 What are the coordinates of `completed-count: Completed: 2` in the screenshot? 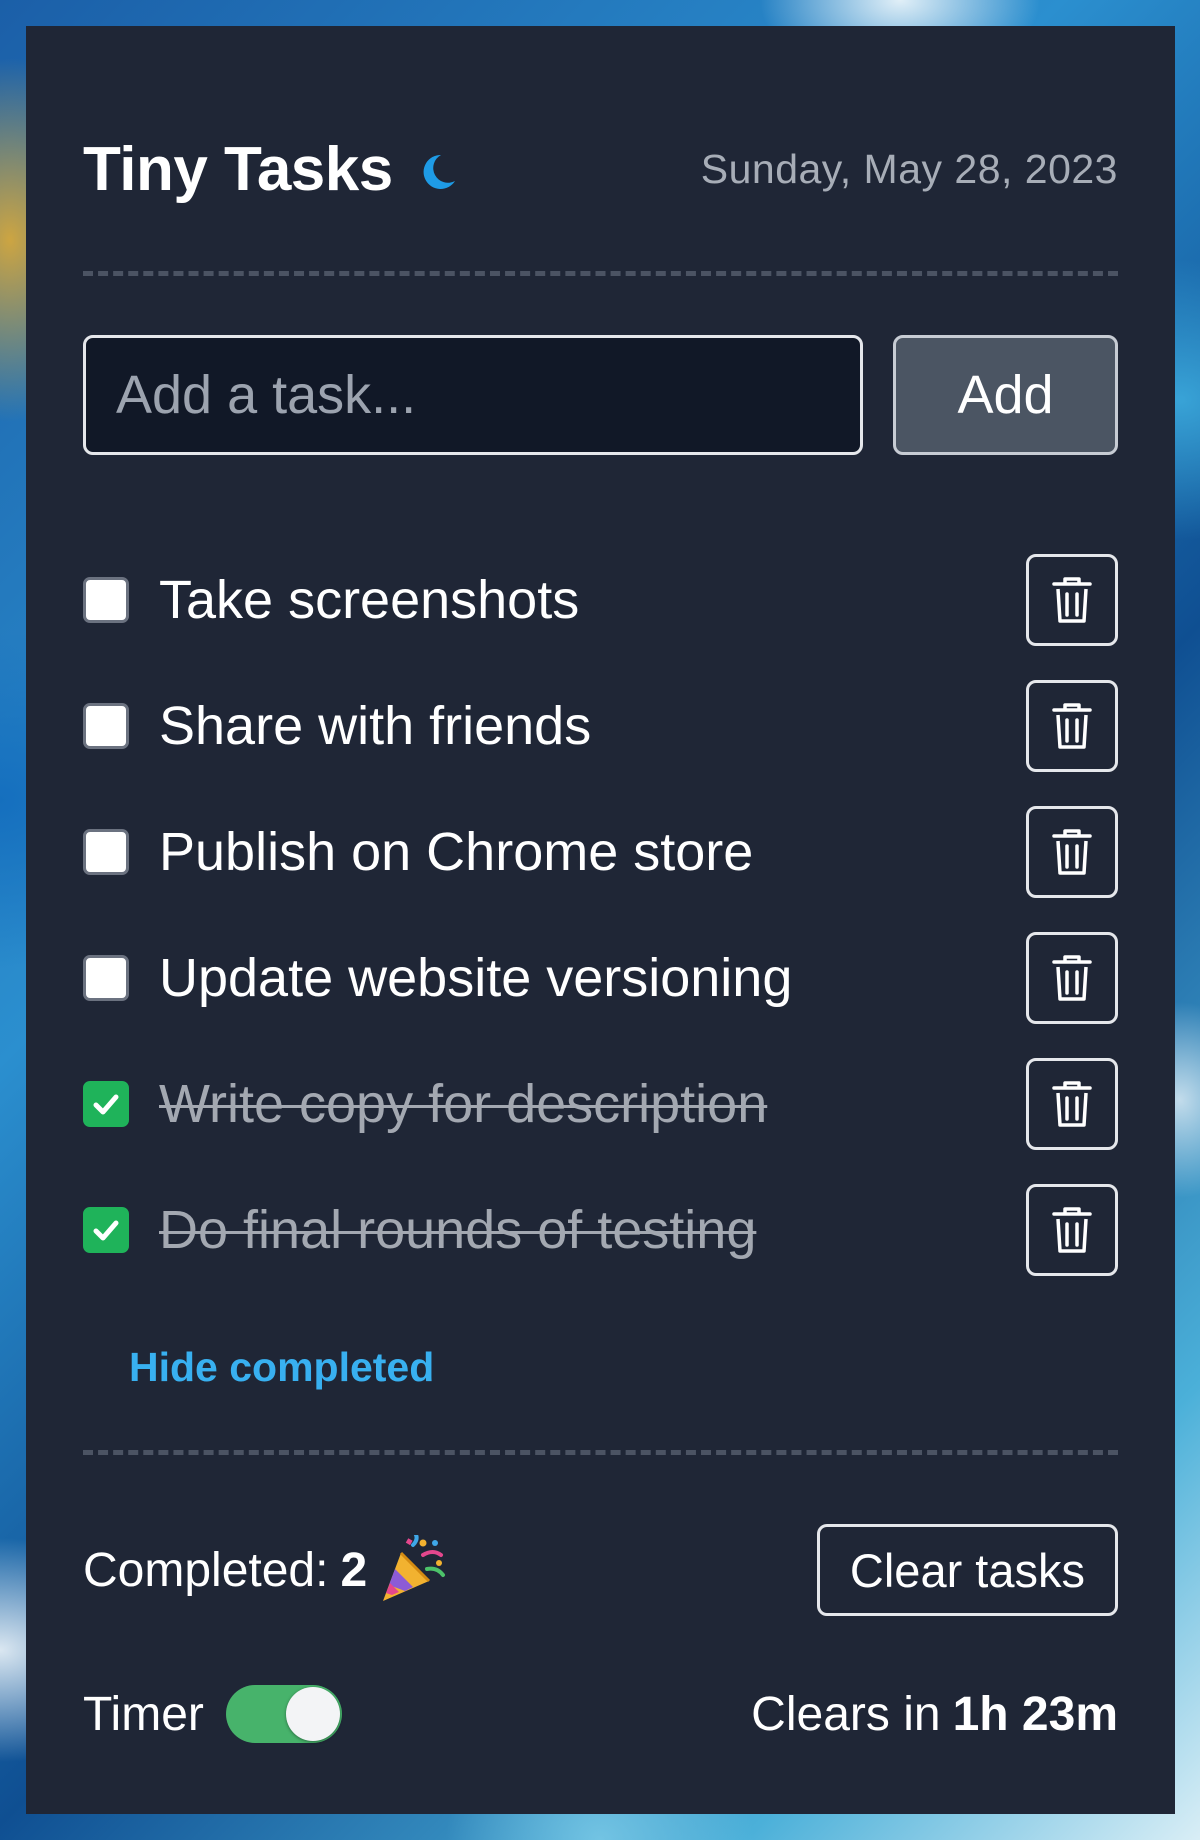 It's located at (265, 1568).